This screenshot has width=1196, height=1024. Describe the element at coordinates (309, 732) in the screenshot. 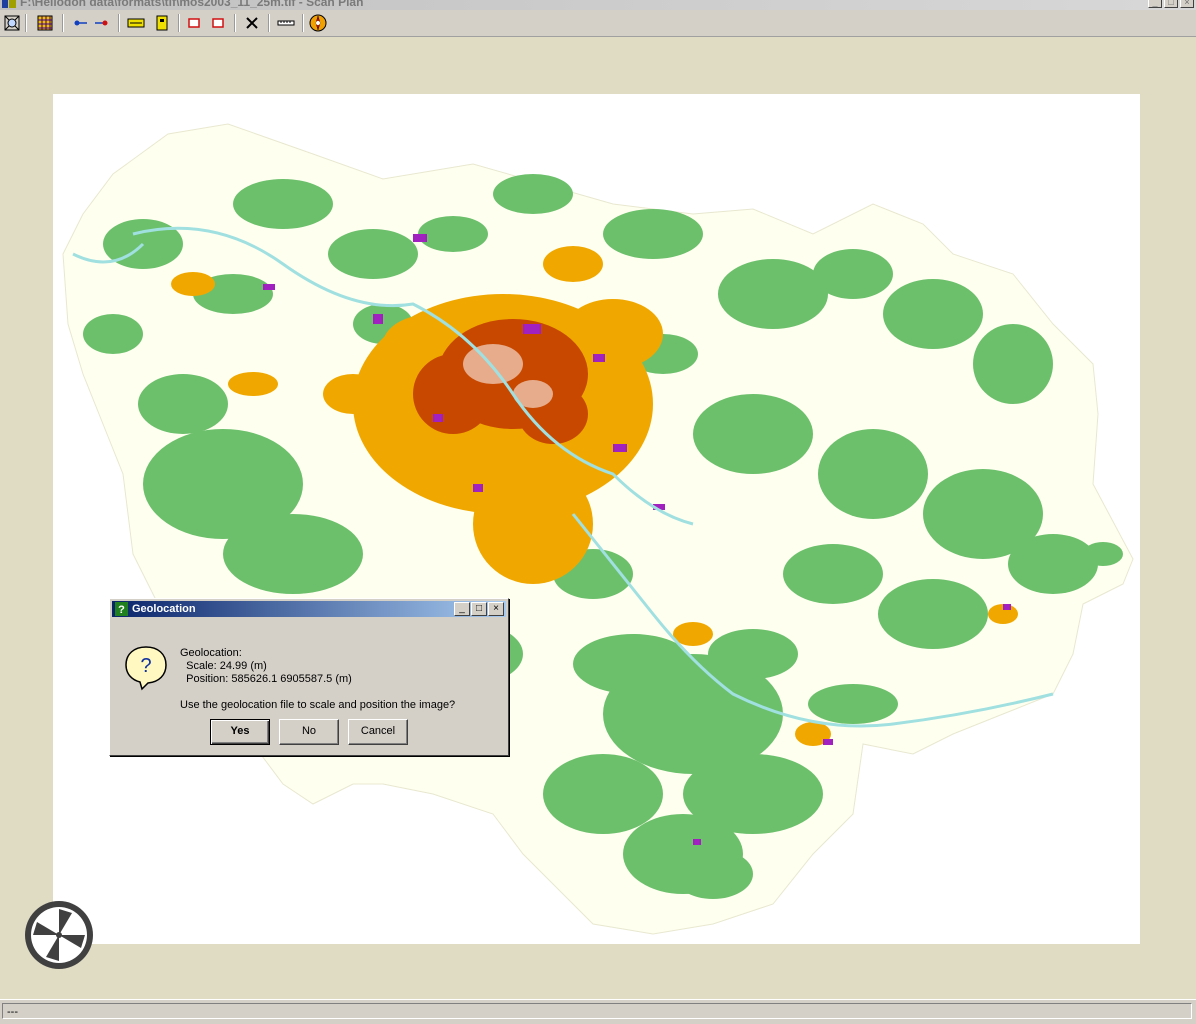

I see `no-button: No` at that location.